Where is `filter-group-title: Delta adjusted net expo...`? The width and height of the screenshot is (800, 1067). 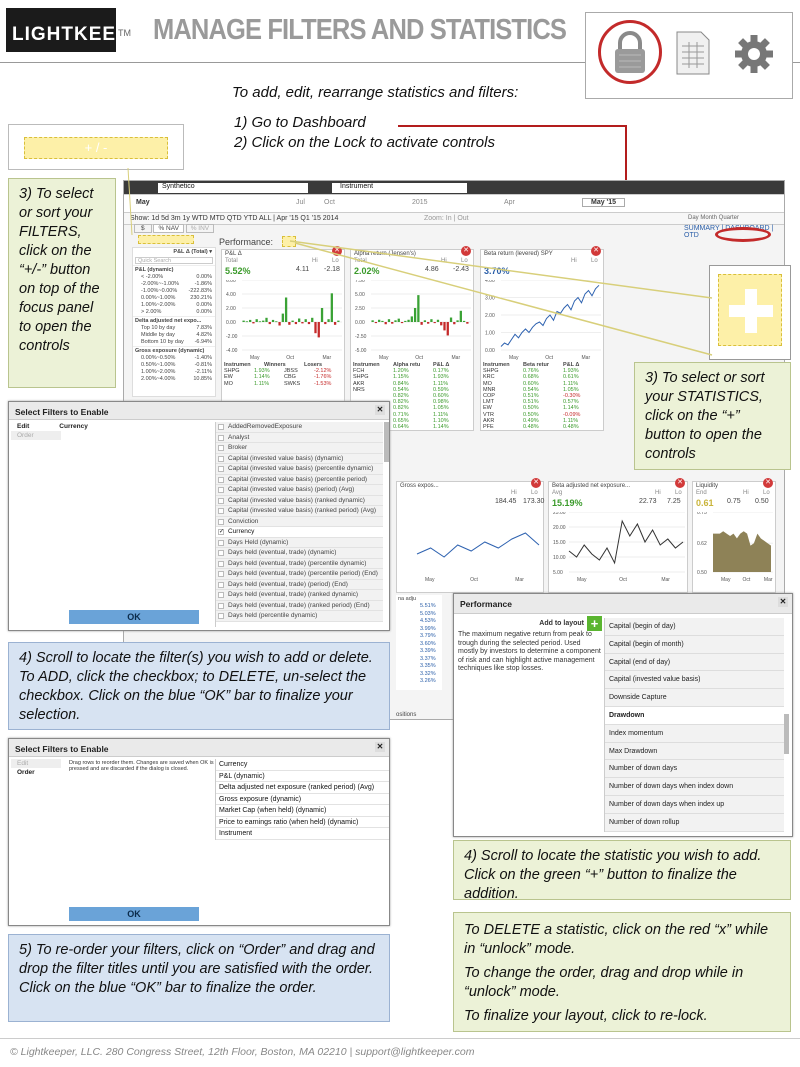
filter-group-title: Delta adjusted net expo... is located at coordinates (174, 320).